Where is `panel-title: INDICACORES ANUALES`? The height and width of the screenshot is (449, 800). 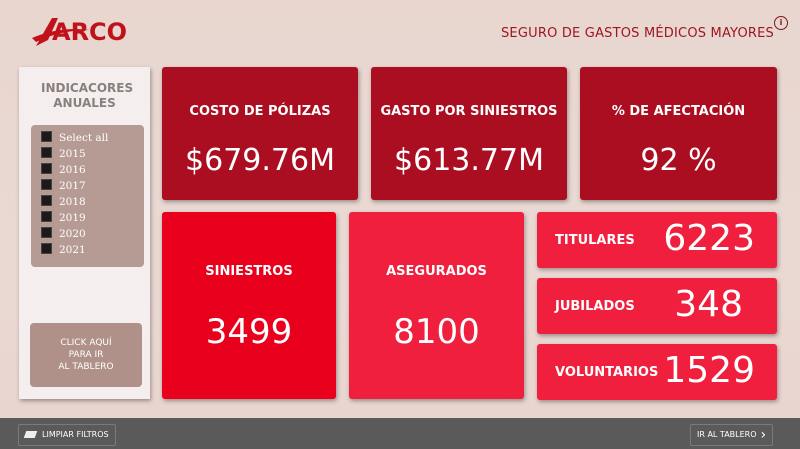 panel-title: INDICACORES ANUALES is located at coordinates (87, 95).